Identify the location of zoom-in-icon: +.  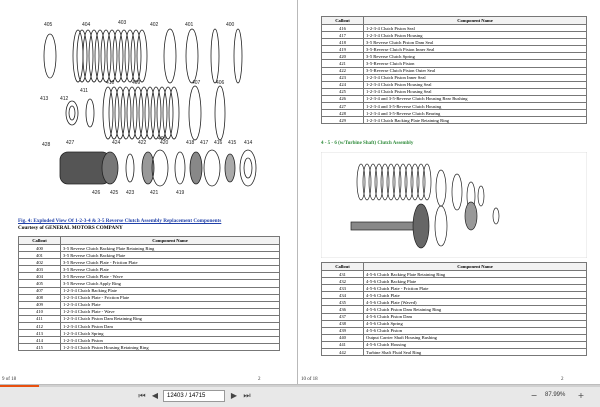
(581, 396).